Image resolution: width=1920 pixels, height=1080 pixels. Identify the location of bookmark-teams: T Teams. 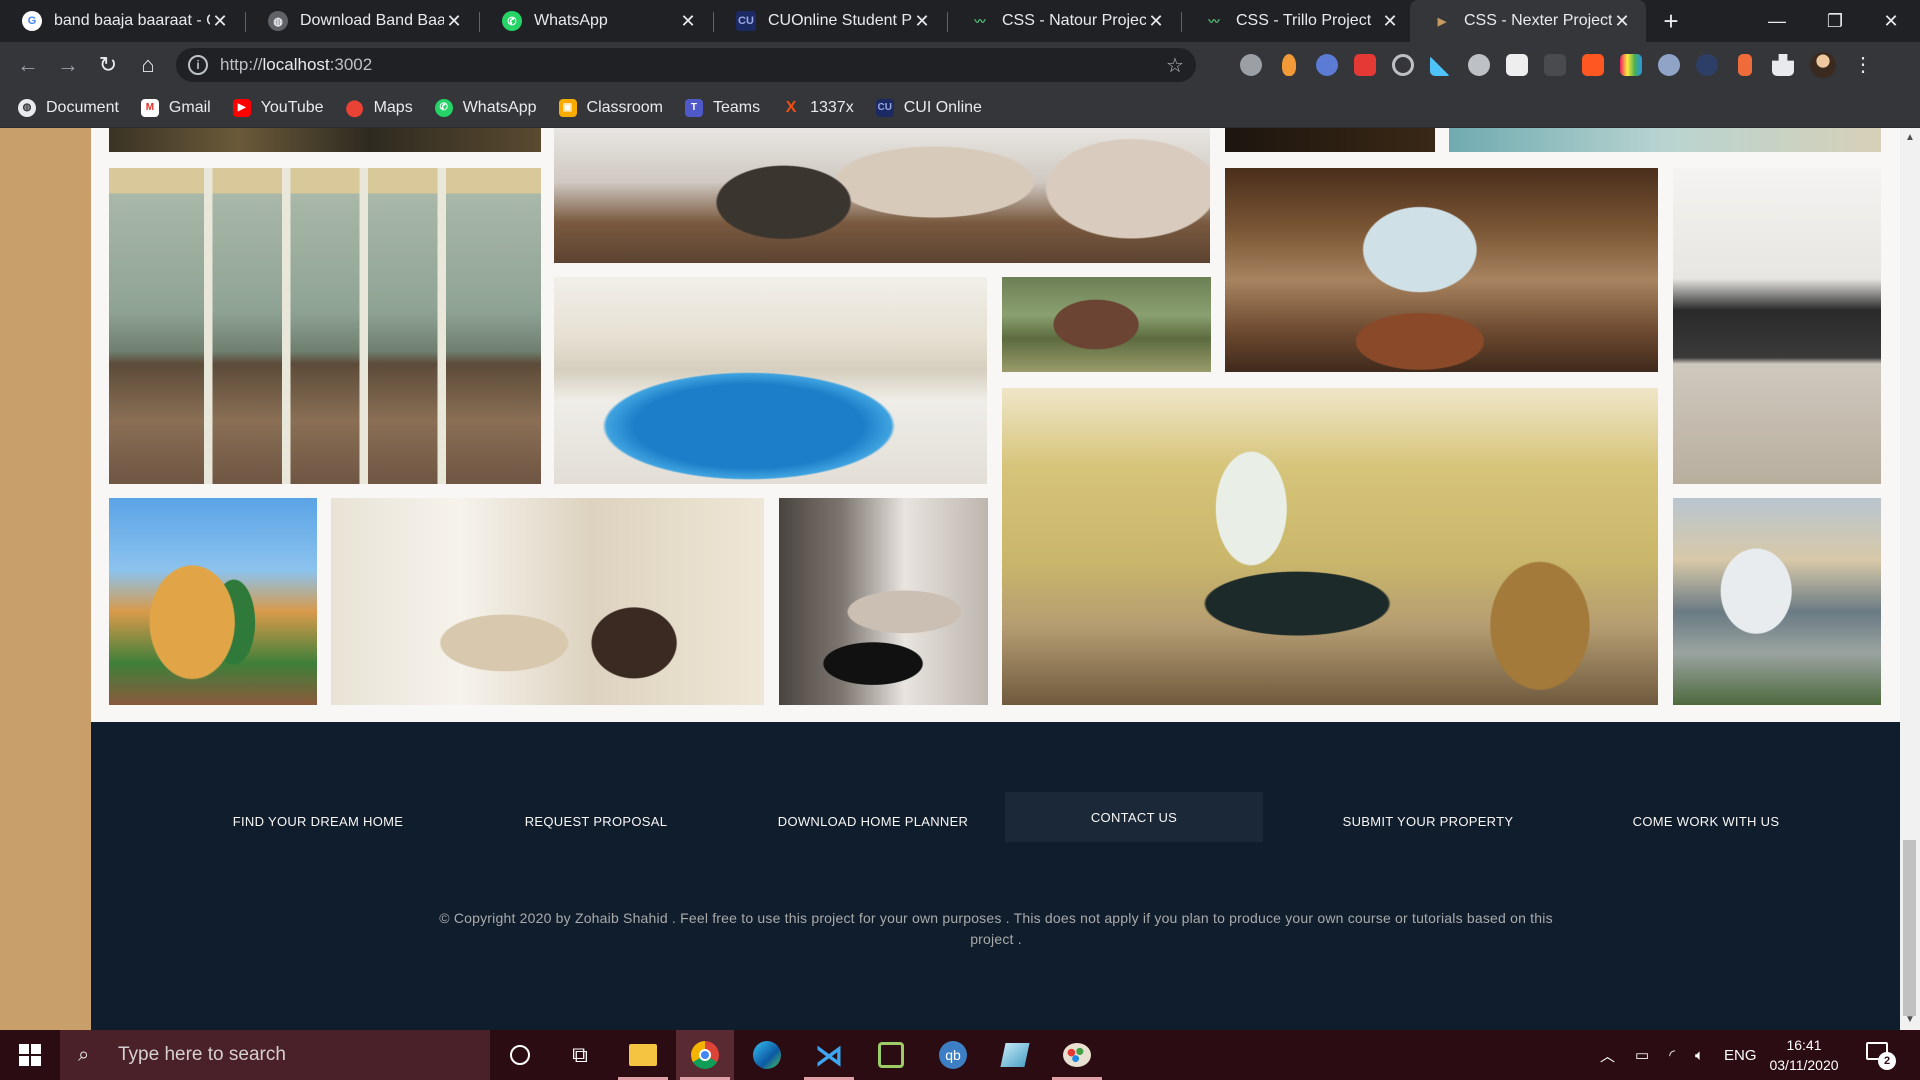
(722, 107).